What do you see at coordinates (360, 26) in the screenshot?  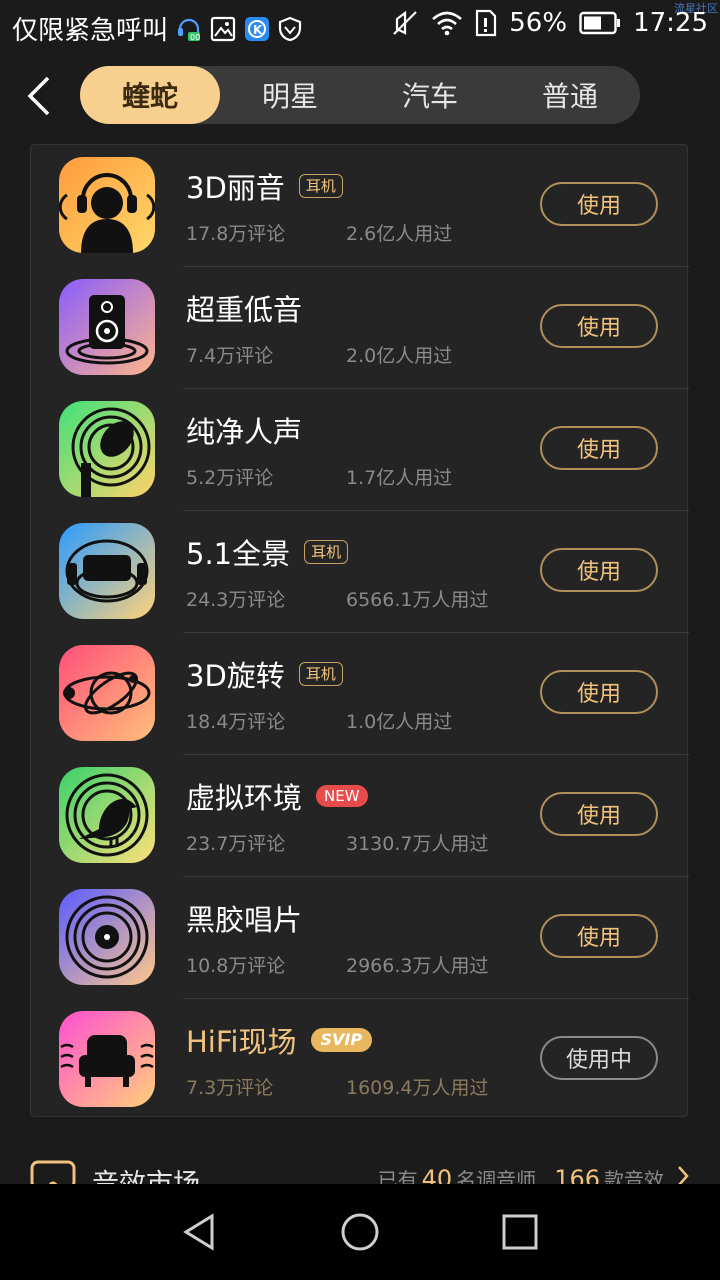 I see `status-bar: 仅限紧急呼叫 00 K 56% 17:25` at bounding box center [360, 26].